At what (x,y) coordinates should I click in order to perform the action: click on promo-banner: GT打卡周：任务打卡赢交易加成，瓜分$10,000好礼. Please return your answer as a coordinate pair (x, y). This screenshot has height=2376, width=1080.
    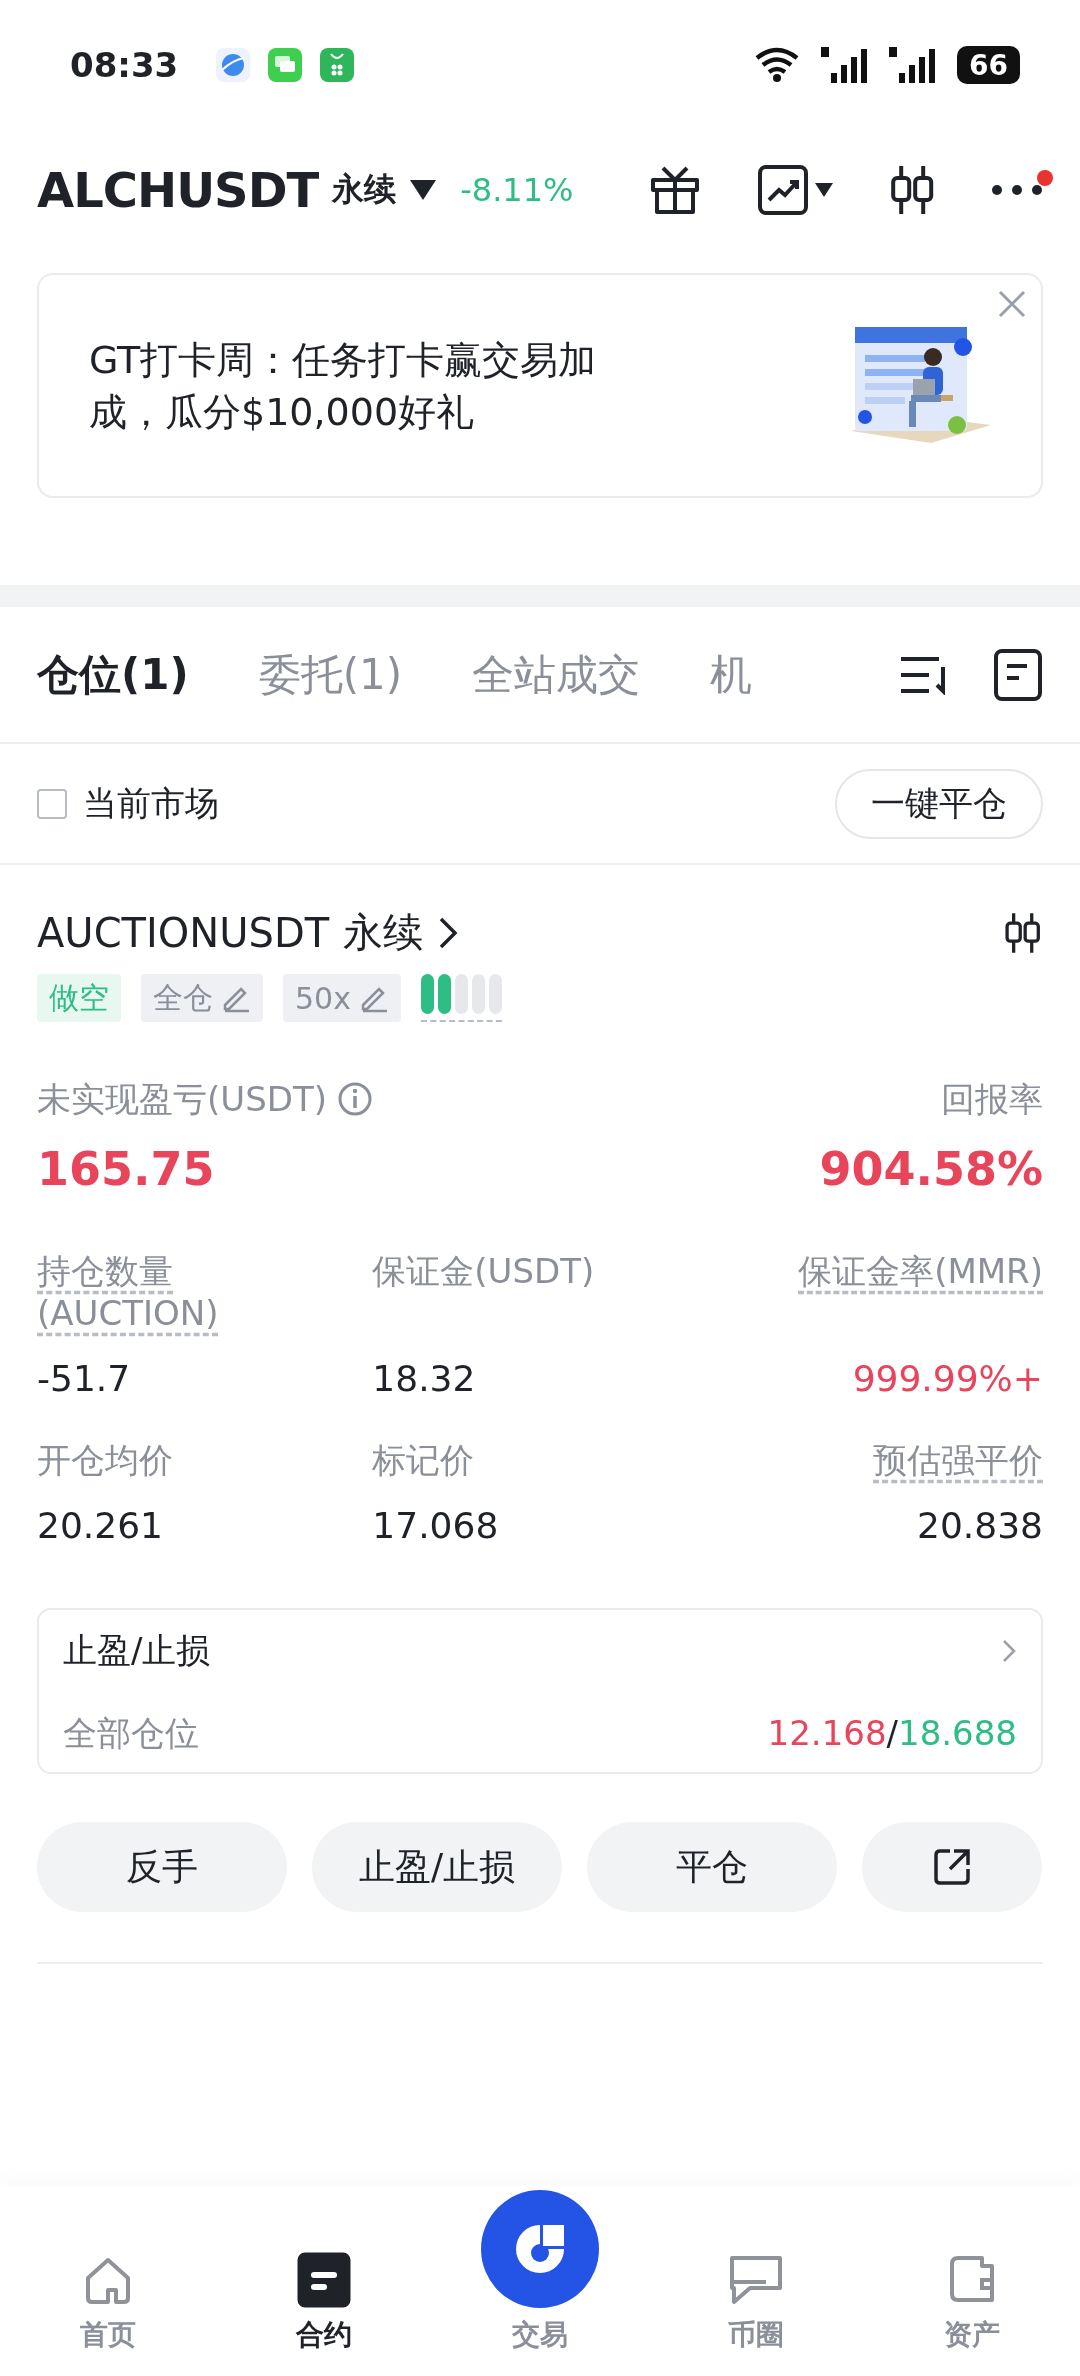
    Looking at the image, I should click on (540, 385).